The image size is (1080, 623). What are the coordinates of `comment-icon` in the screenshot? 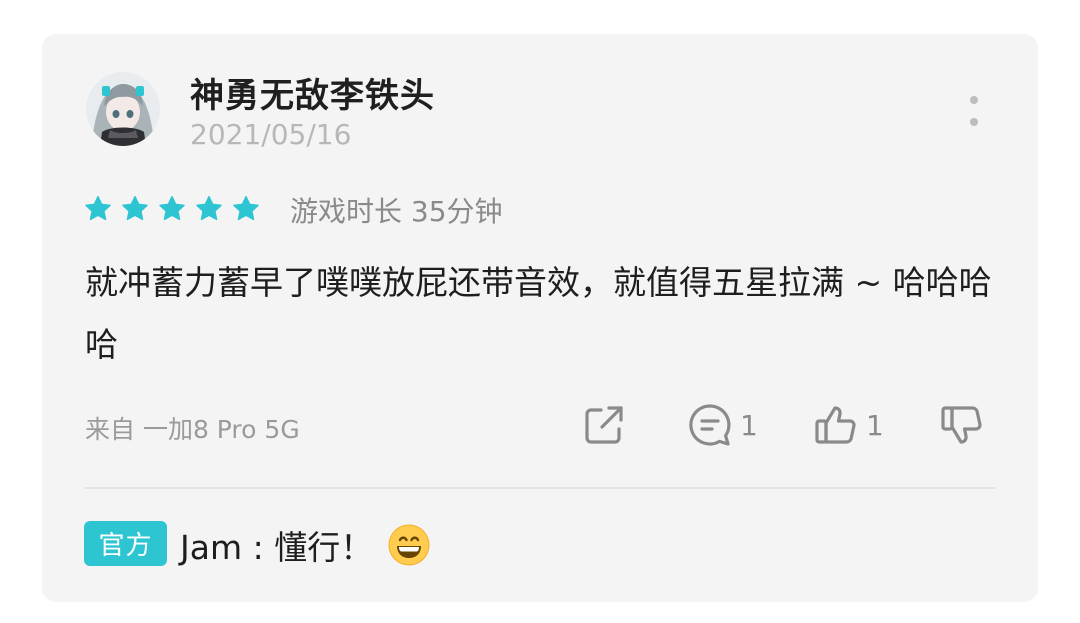 It's located at (710, 425).